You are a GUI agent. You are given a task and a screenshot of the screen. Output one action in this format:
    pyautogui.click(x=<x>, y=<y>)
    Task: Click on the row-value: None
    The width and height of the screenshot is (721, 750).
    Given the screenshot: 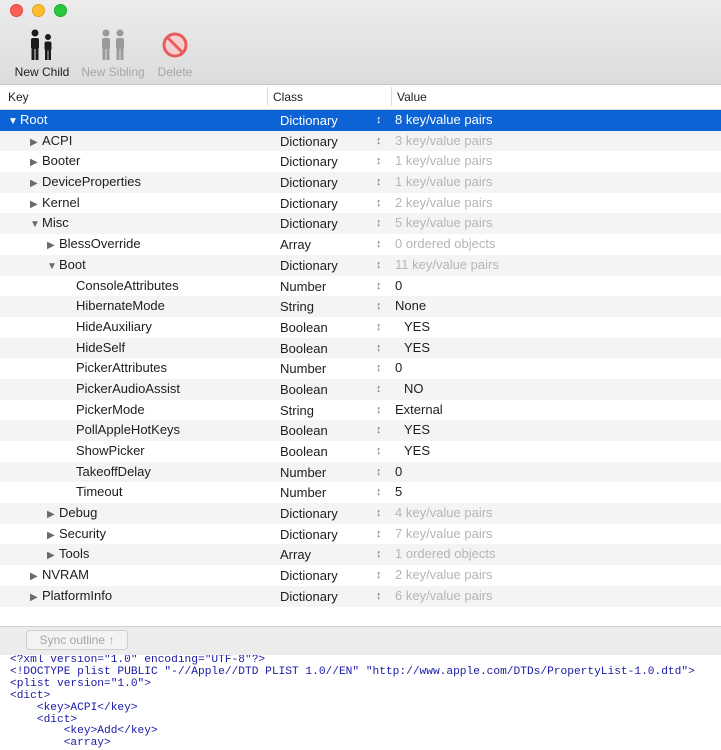 What is the action you would take?
    pyautogui.click(x=410, y=306)
    